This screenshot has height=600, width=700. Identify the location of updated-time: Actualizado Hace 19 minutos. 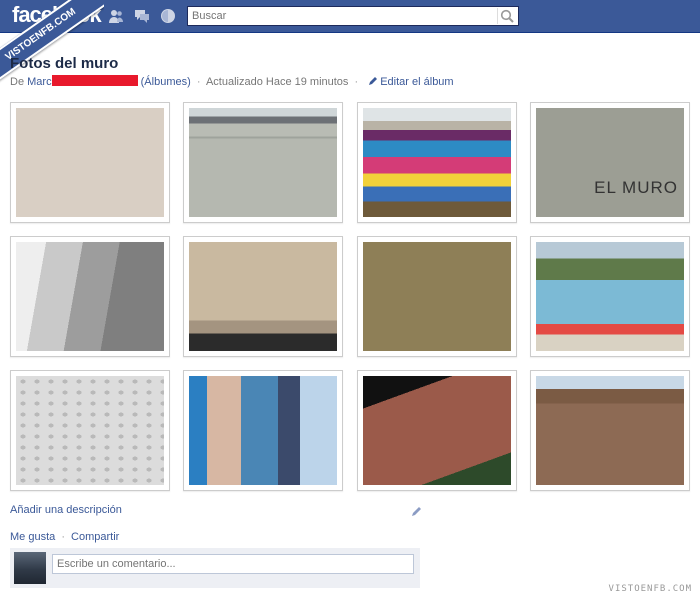
(277, 82).